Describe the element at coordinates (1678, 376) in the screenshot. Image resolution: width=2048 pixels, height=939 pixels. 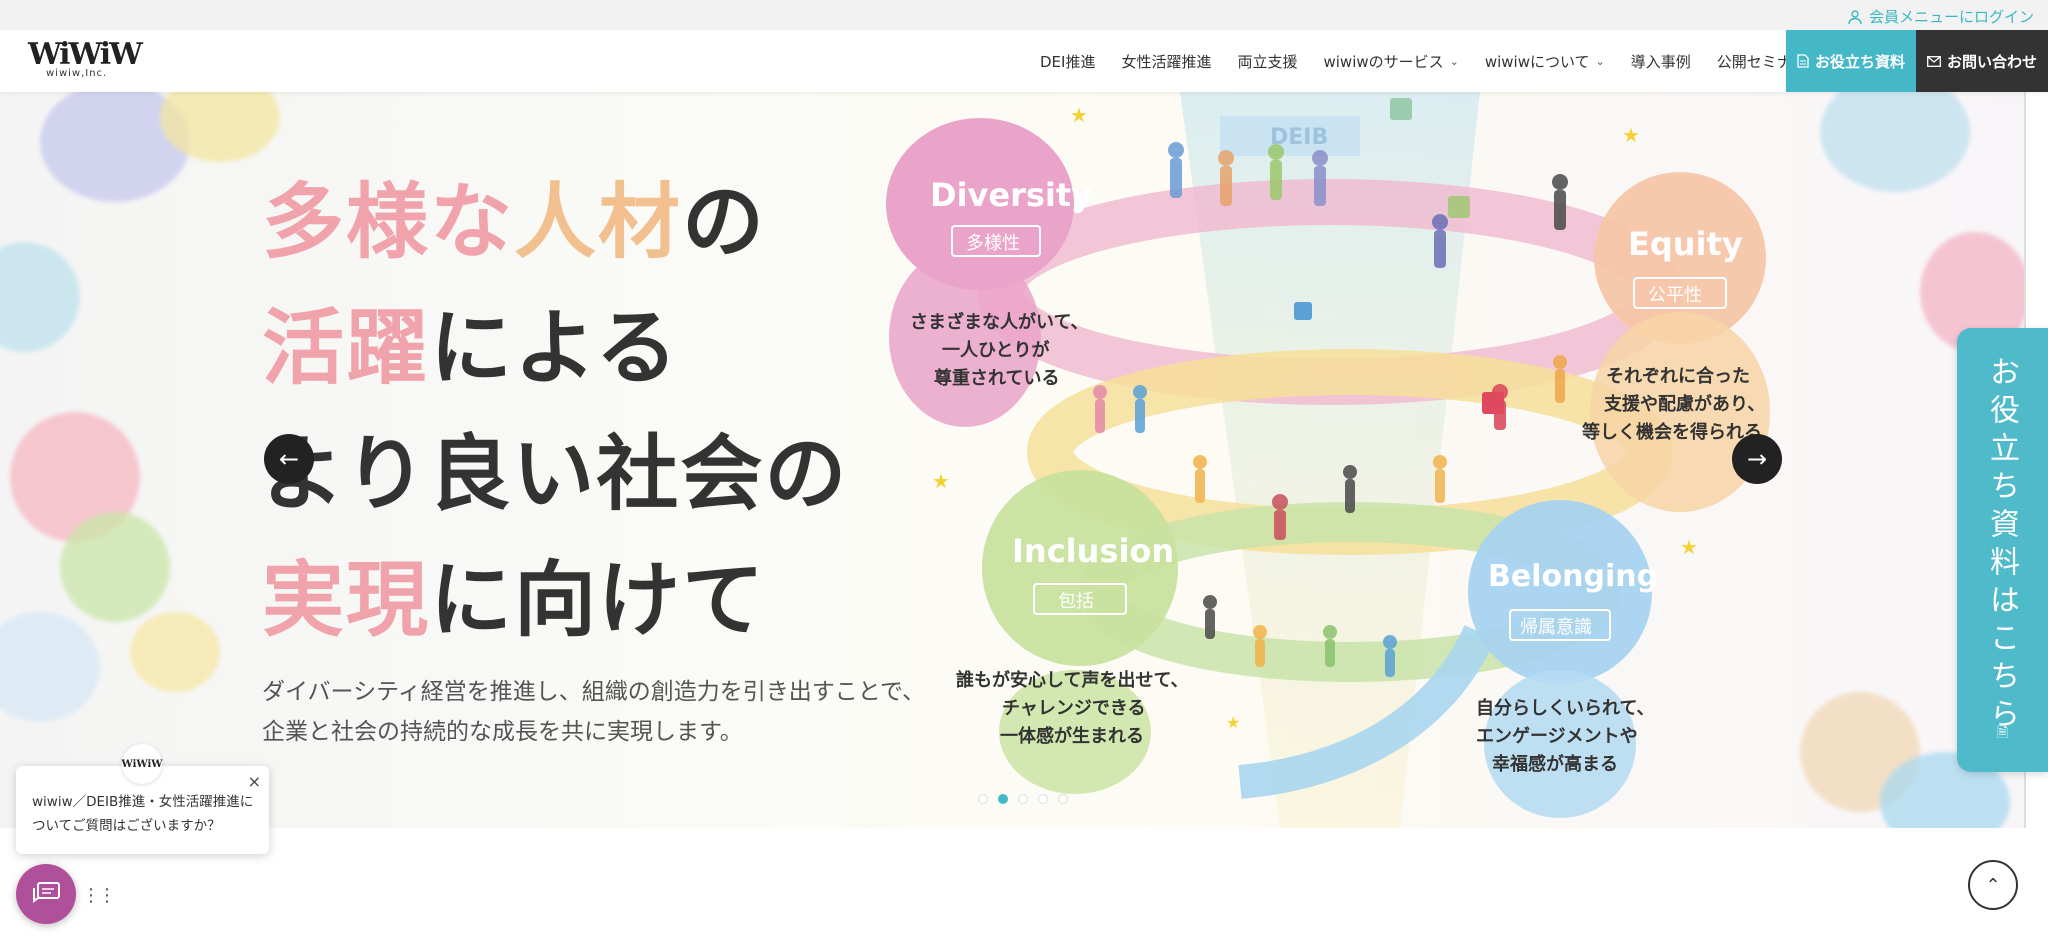
I see `equity-desc: それぞれに合った` at that location.